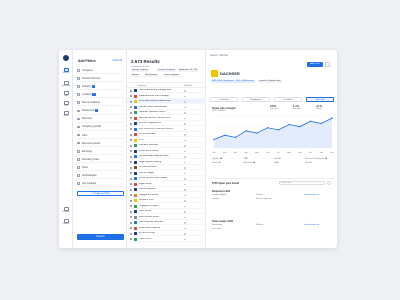 This screenshot has width=400, height=300. What do you see at coordinates (166, 162) in the screenshot?
I see `result-row: Fiege Logistik Stiftung` at bounding box center [166, 162].